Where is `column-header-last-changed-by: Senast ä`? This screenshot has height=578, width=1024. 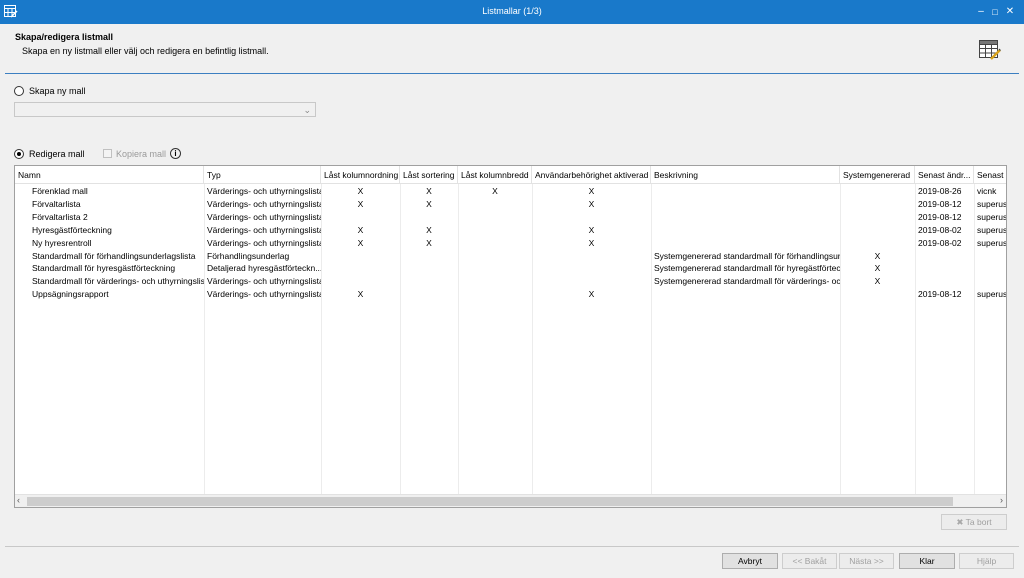
column-header-last-changed-by: Senast ä is located at coordinates (990, 175).